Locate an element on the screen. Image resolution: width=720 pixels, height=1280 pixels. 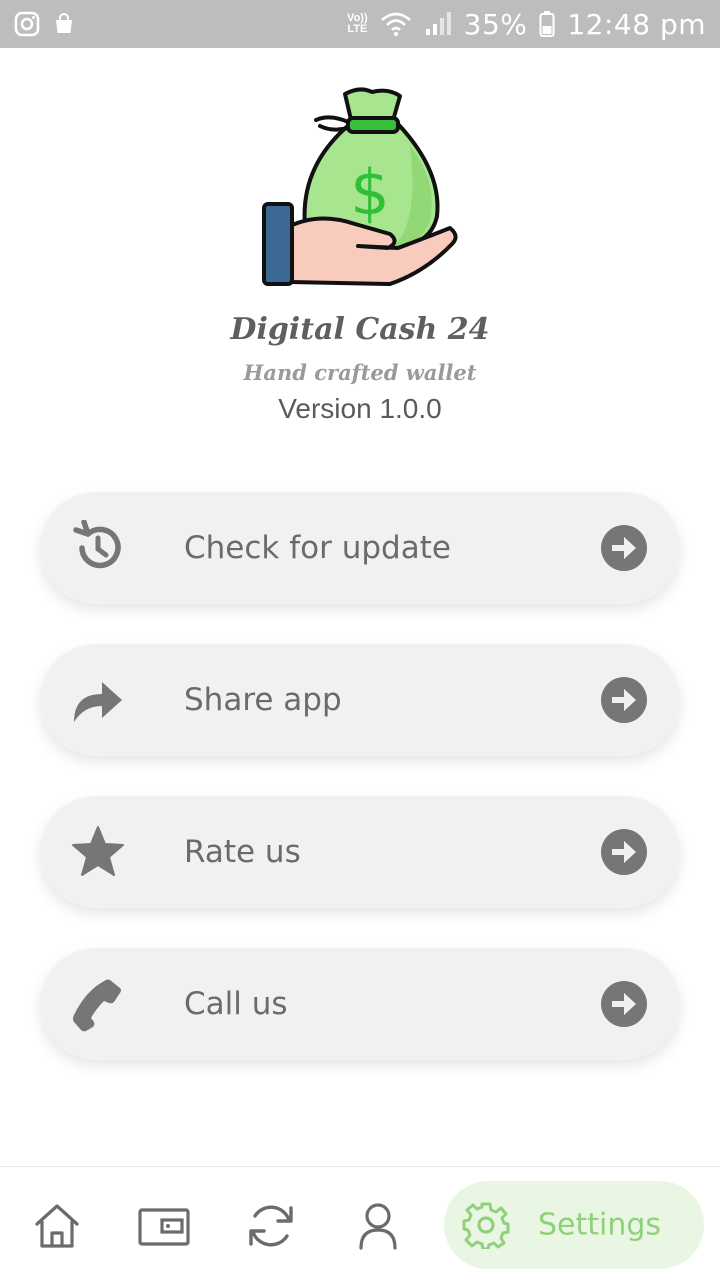
star-icon is located at coordinates (98, 851).